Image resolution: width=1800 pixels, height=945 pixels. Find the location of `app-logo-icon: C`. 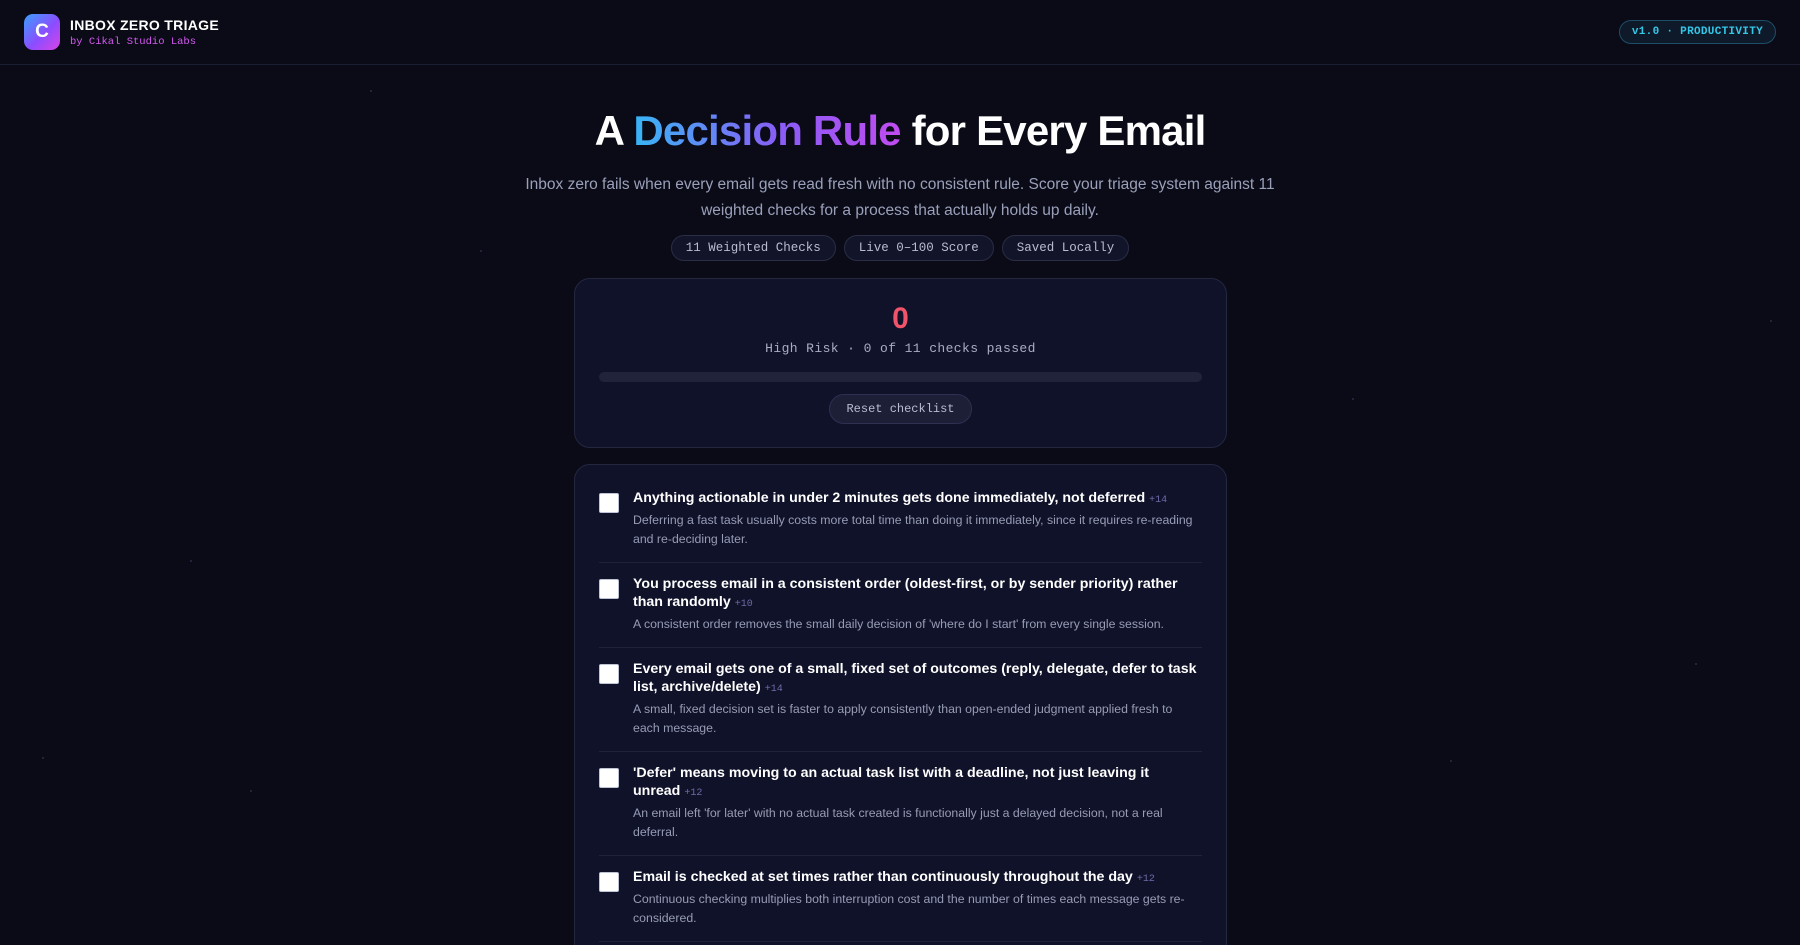

app-logo-icon: C is located at coordinates (42, 32).